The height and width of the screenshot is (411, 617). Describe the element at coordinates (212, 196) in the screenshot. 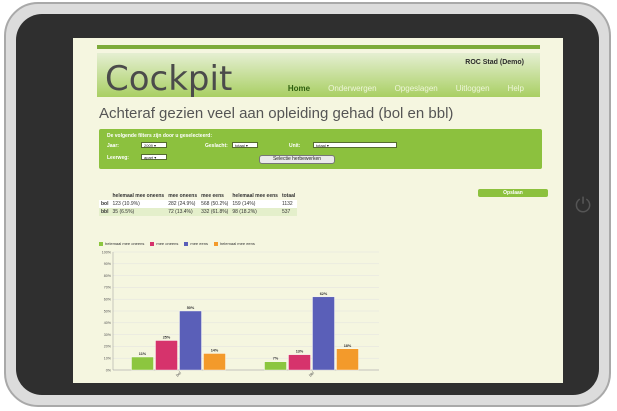

I see `table-header: mee eens` at that location.